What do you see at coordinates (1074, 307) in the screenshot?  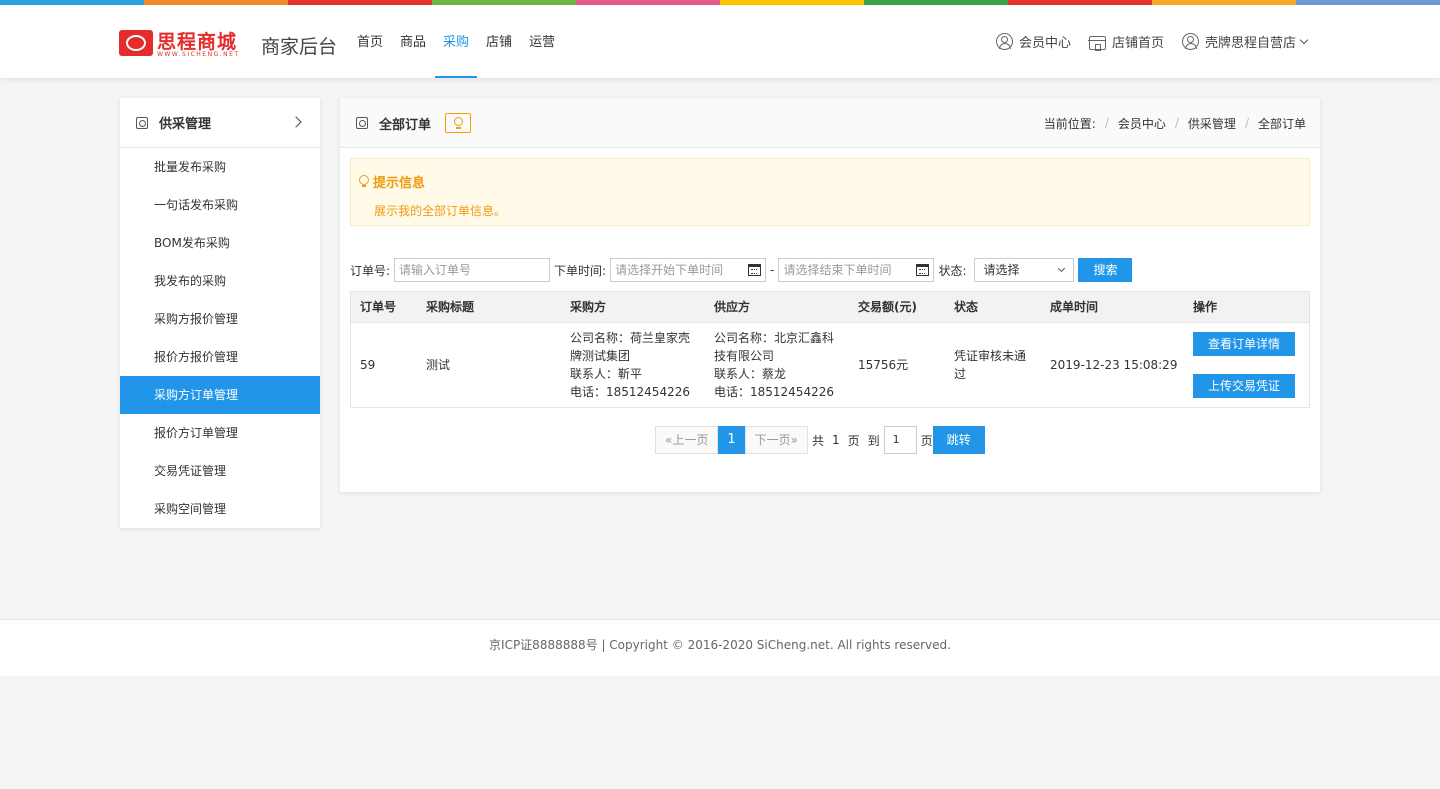 I see `col-time: 成单时间` at bounding box center [1074, 307].